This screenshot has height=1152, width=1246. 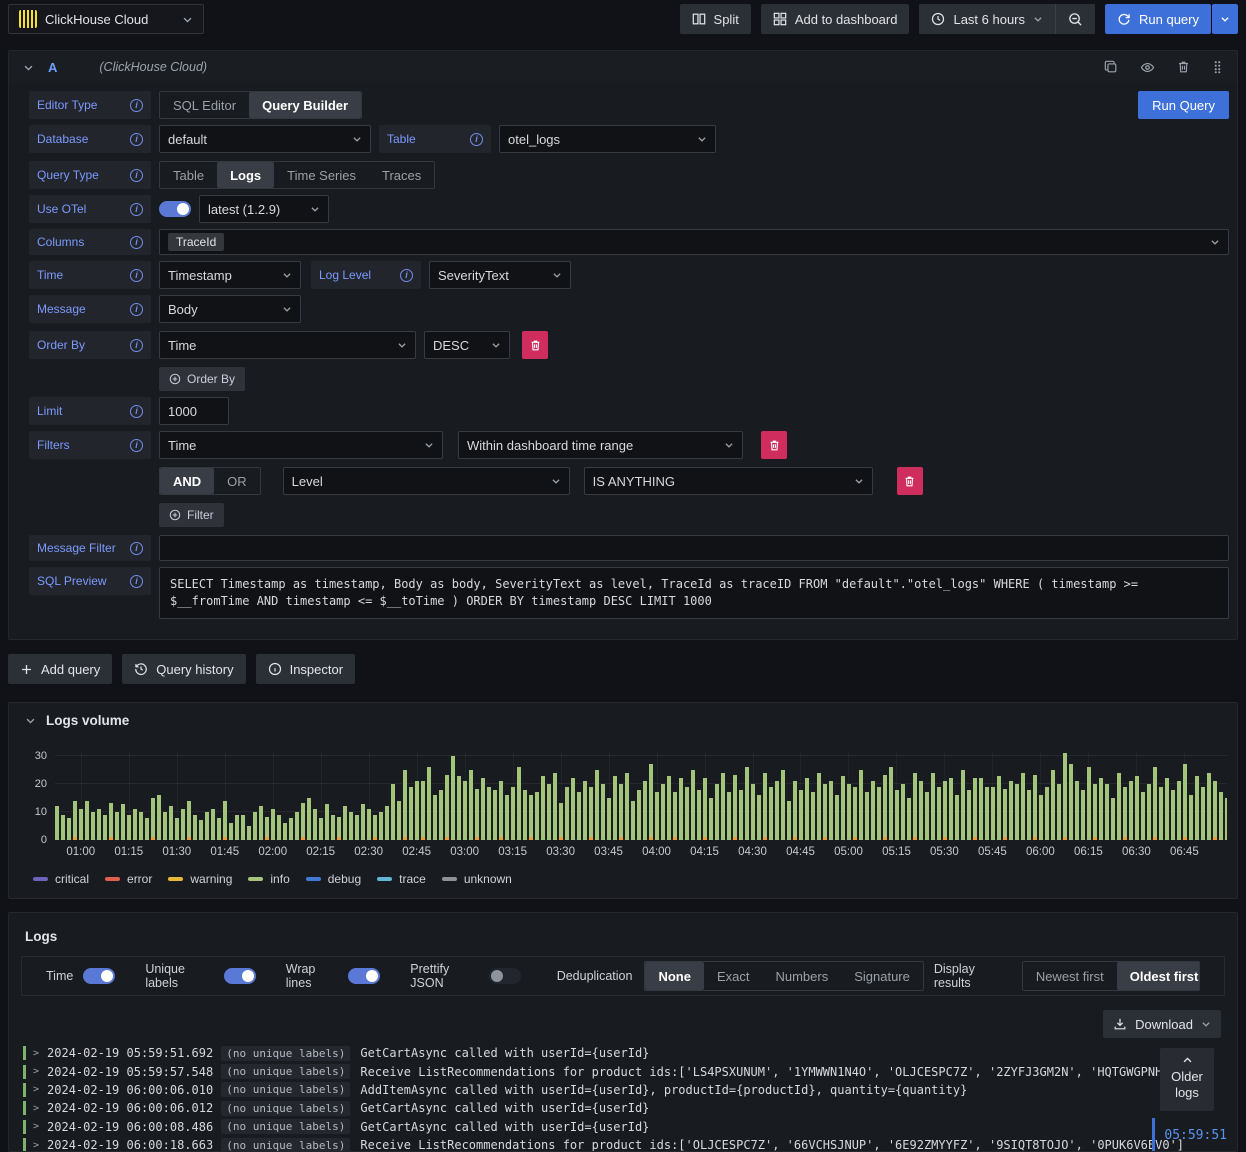 What do you see at coordinates (1217, 67) in the screenshot?
I see `drag-handle-icon` at bounding box center [1217, 67].